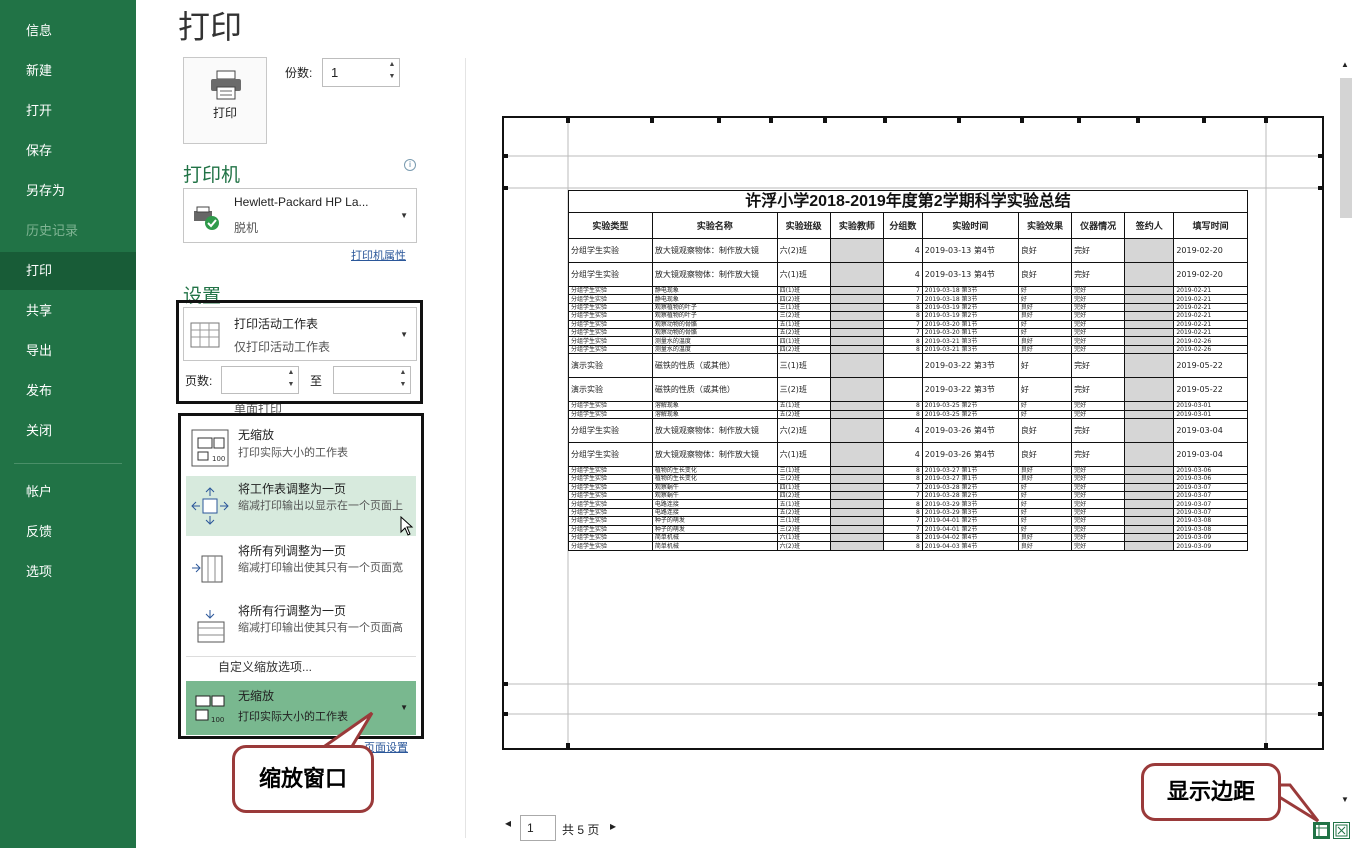  What do you see at coordinates (68, 351) in the screenshot?
I see `sidebar-item: 导出` at bounding box center [68, 351].